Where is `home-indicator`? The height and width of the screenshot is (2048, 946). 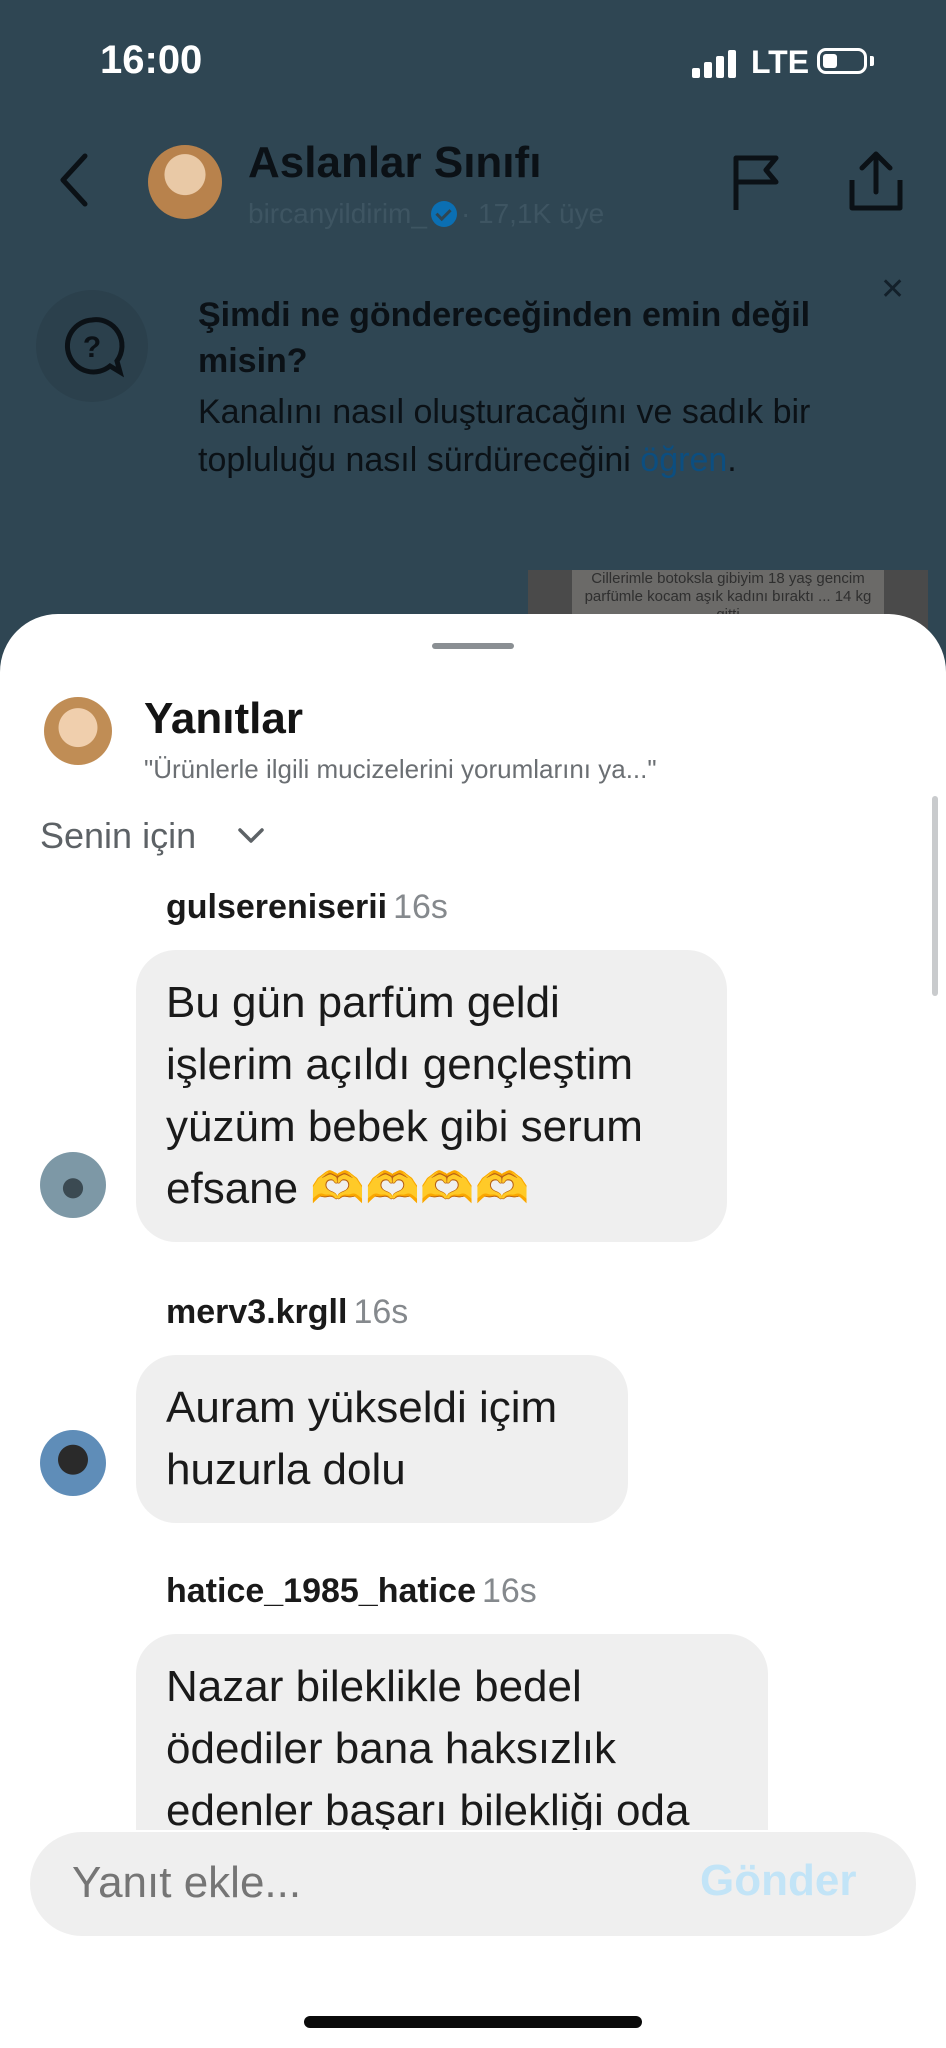 home-indicator is located at coordinates (473, 2022).